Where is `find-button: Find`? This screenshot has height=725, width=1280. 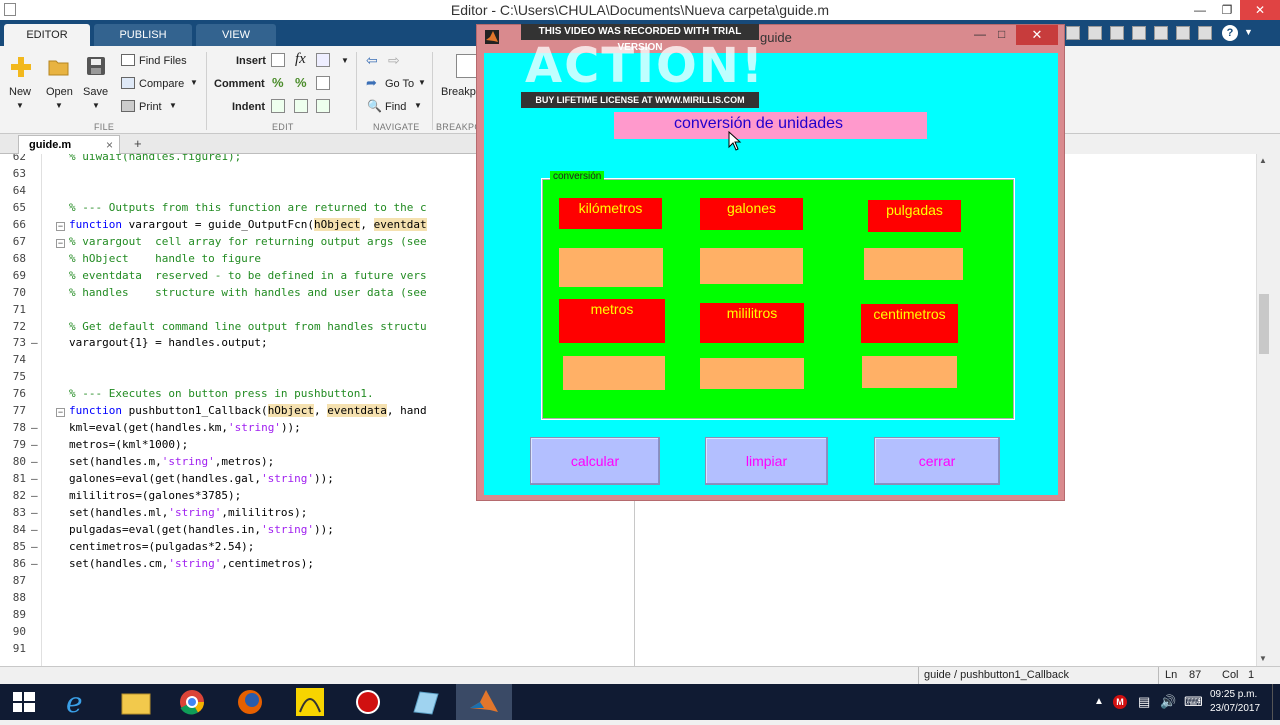 find-button: Find is located at coordinates (395, 107).